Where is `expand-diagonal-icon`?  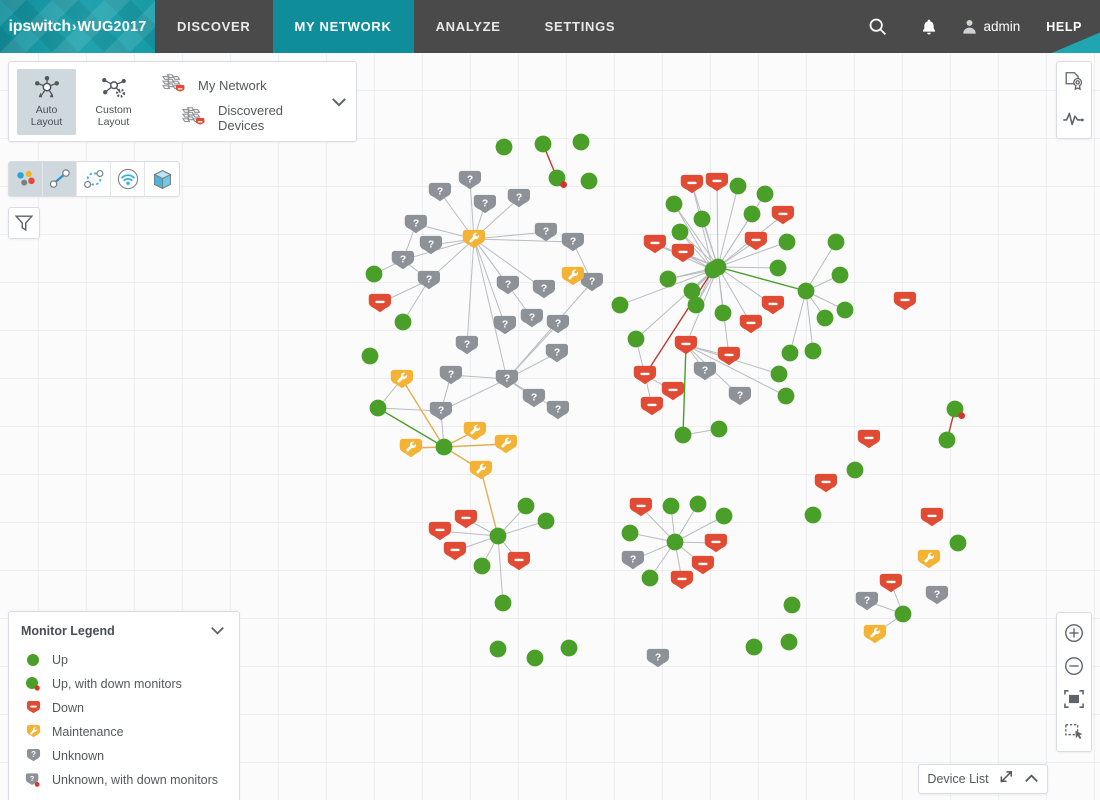 expand-diagonal-icon is located at coordinates (1006, 779).